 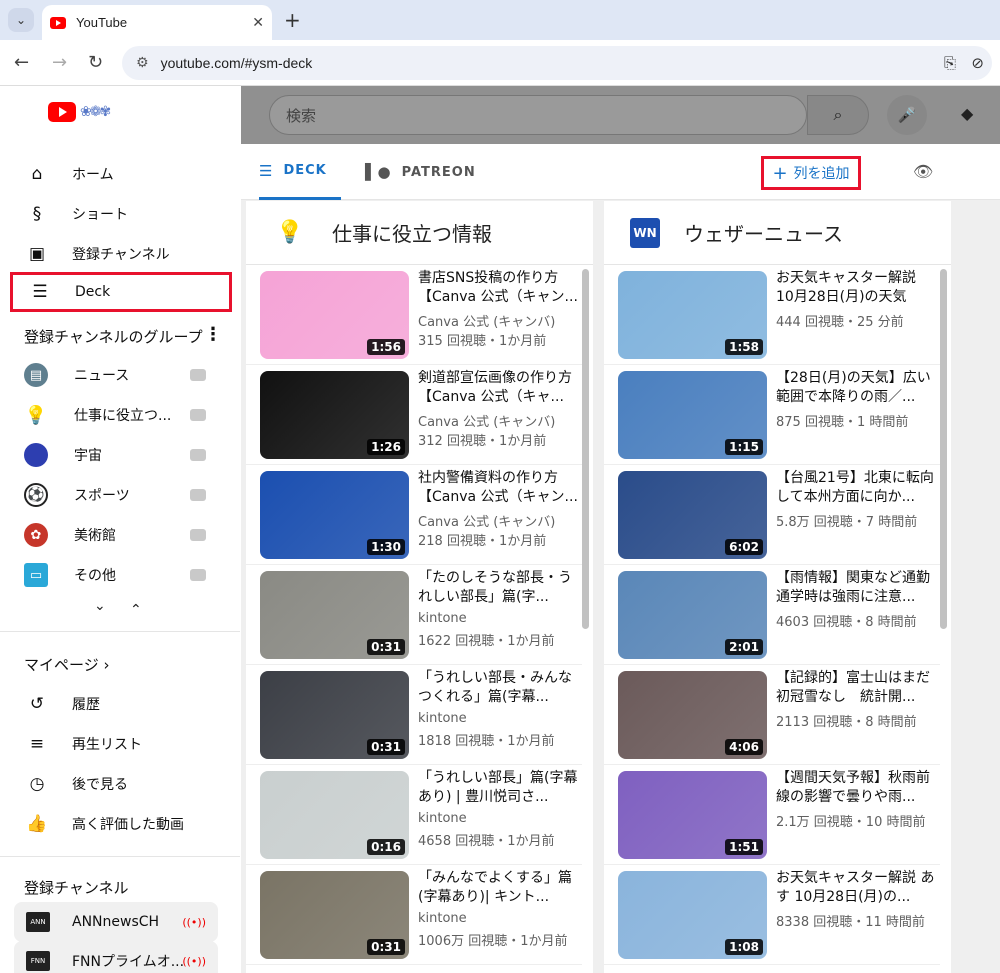 I want to click on sidebar-item-shorts: § ショート, so click(x=121, y=214).